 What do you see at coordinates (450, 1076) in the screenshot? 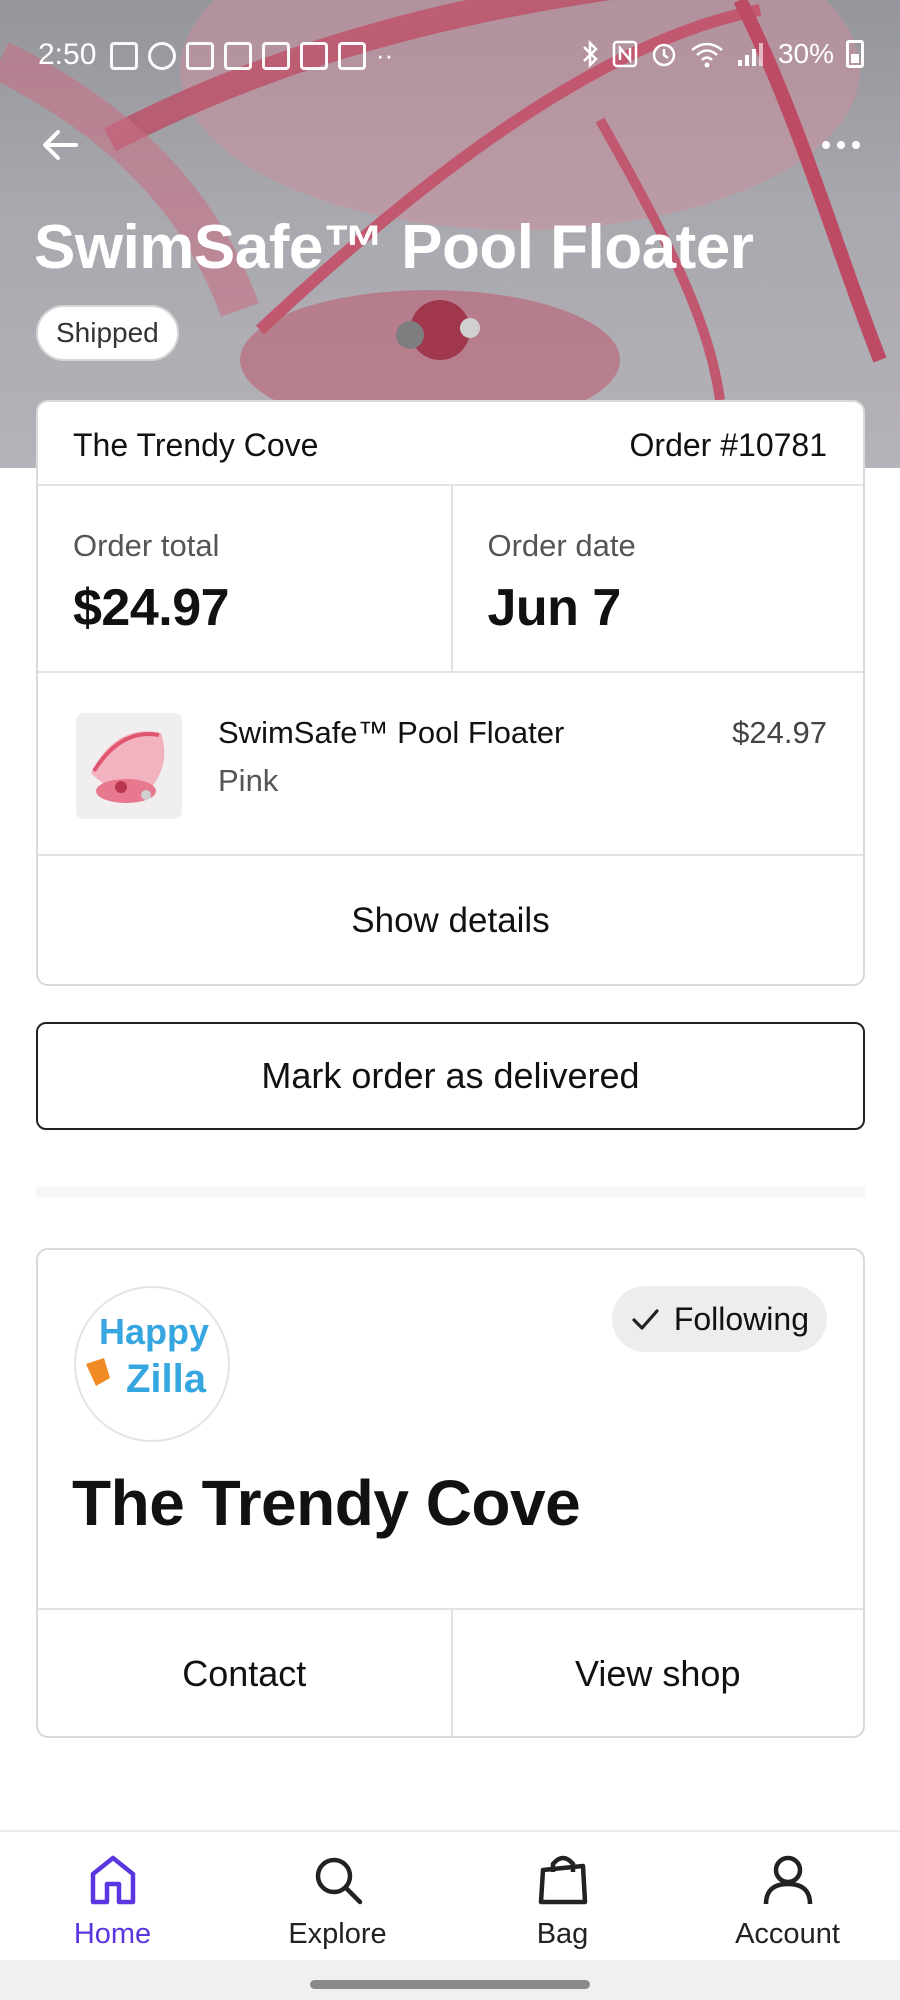
I see `mark-delivered-button: Mark order as delivered` at bounding box center [450, 1076].